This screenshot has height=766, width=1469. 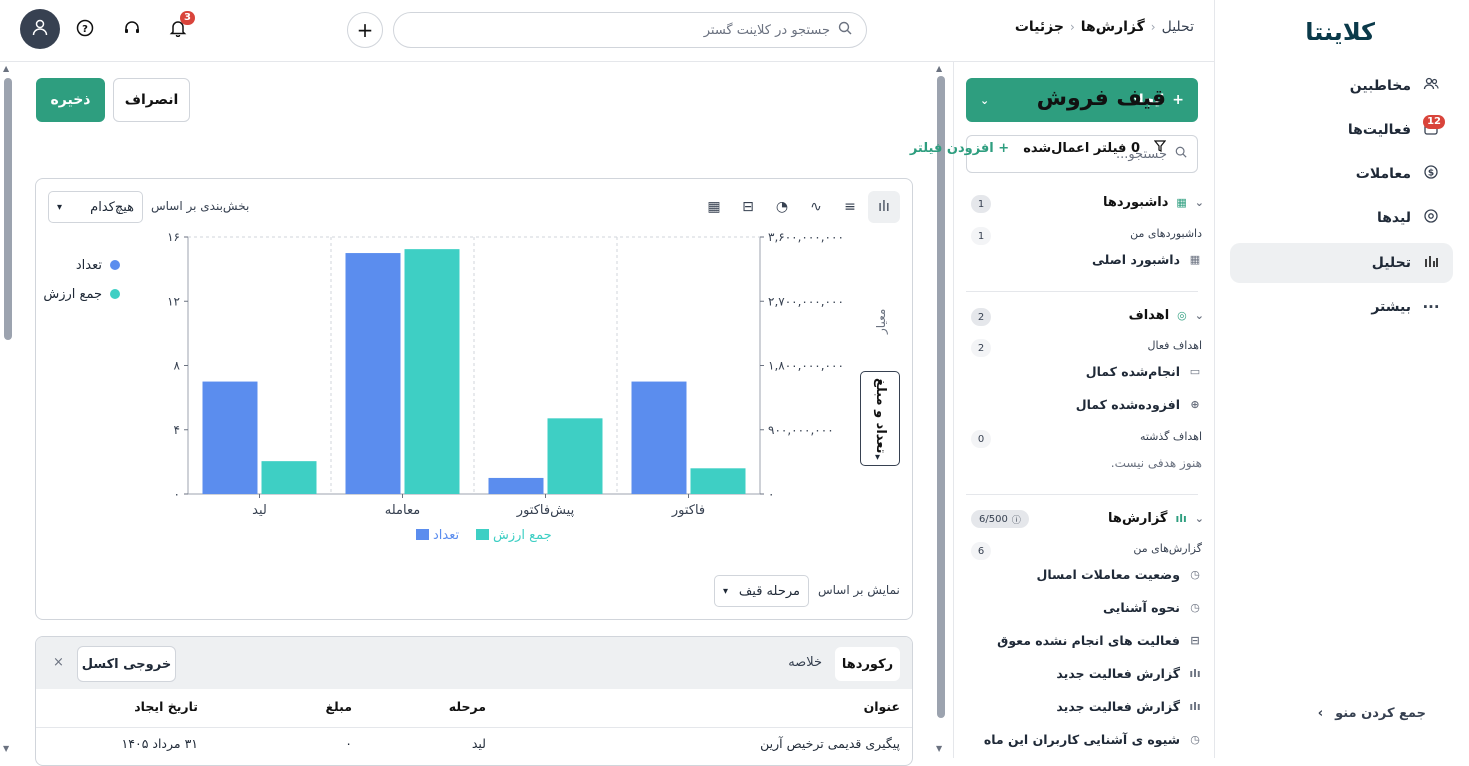 I want to click on report-item: ⊟ فعالیت های انجام نشده معوق, so click(x=1099, y=640).